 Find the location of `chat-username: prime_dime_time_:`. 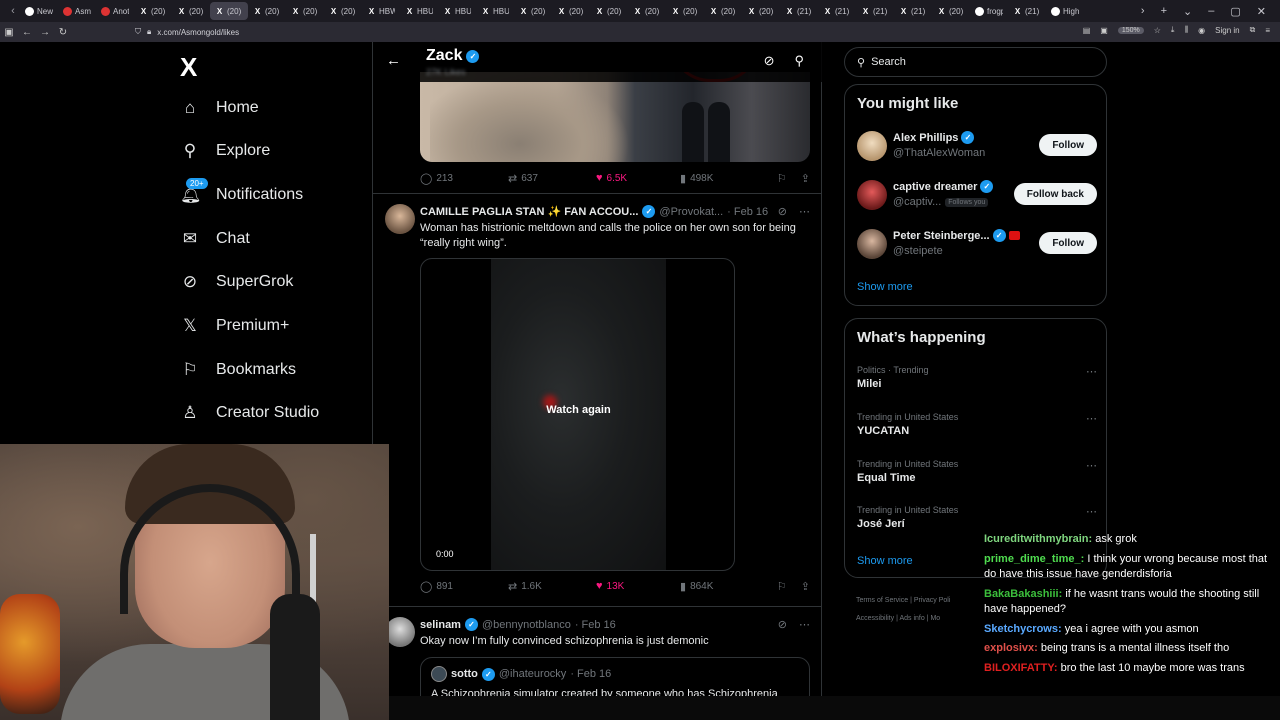

chat-username: prime_dime_time_: is located at coordinates (1034, 559).